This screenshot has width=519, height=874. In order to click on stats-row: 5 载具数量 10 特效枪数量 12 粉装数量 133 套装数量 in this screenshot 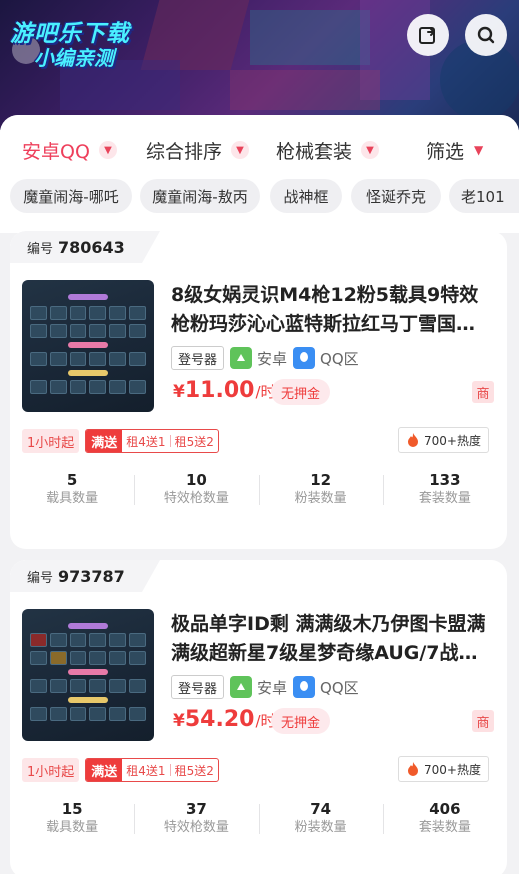, I will do `click(258, 491)`.